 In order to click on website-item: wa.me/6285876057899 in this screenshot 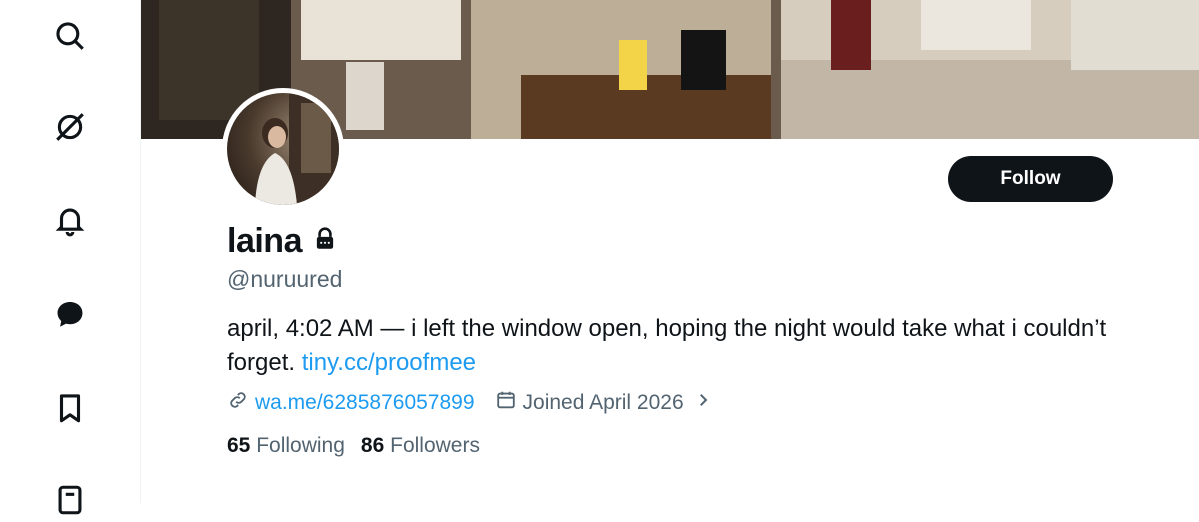, I will do `click(351, 403)`.